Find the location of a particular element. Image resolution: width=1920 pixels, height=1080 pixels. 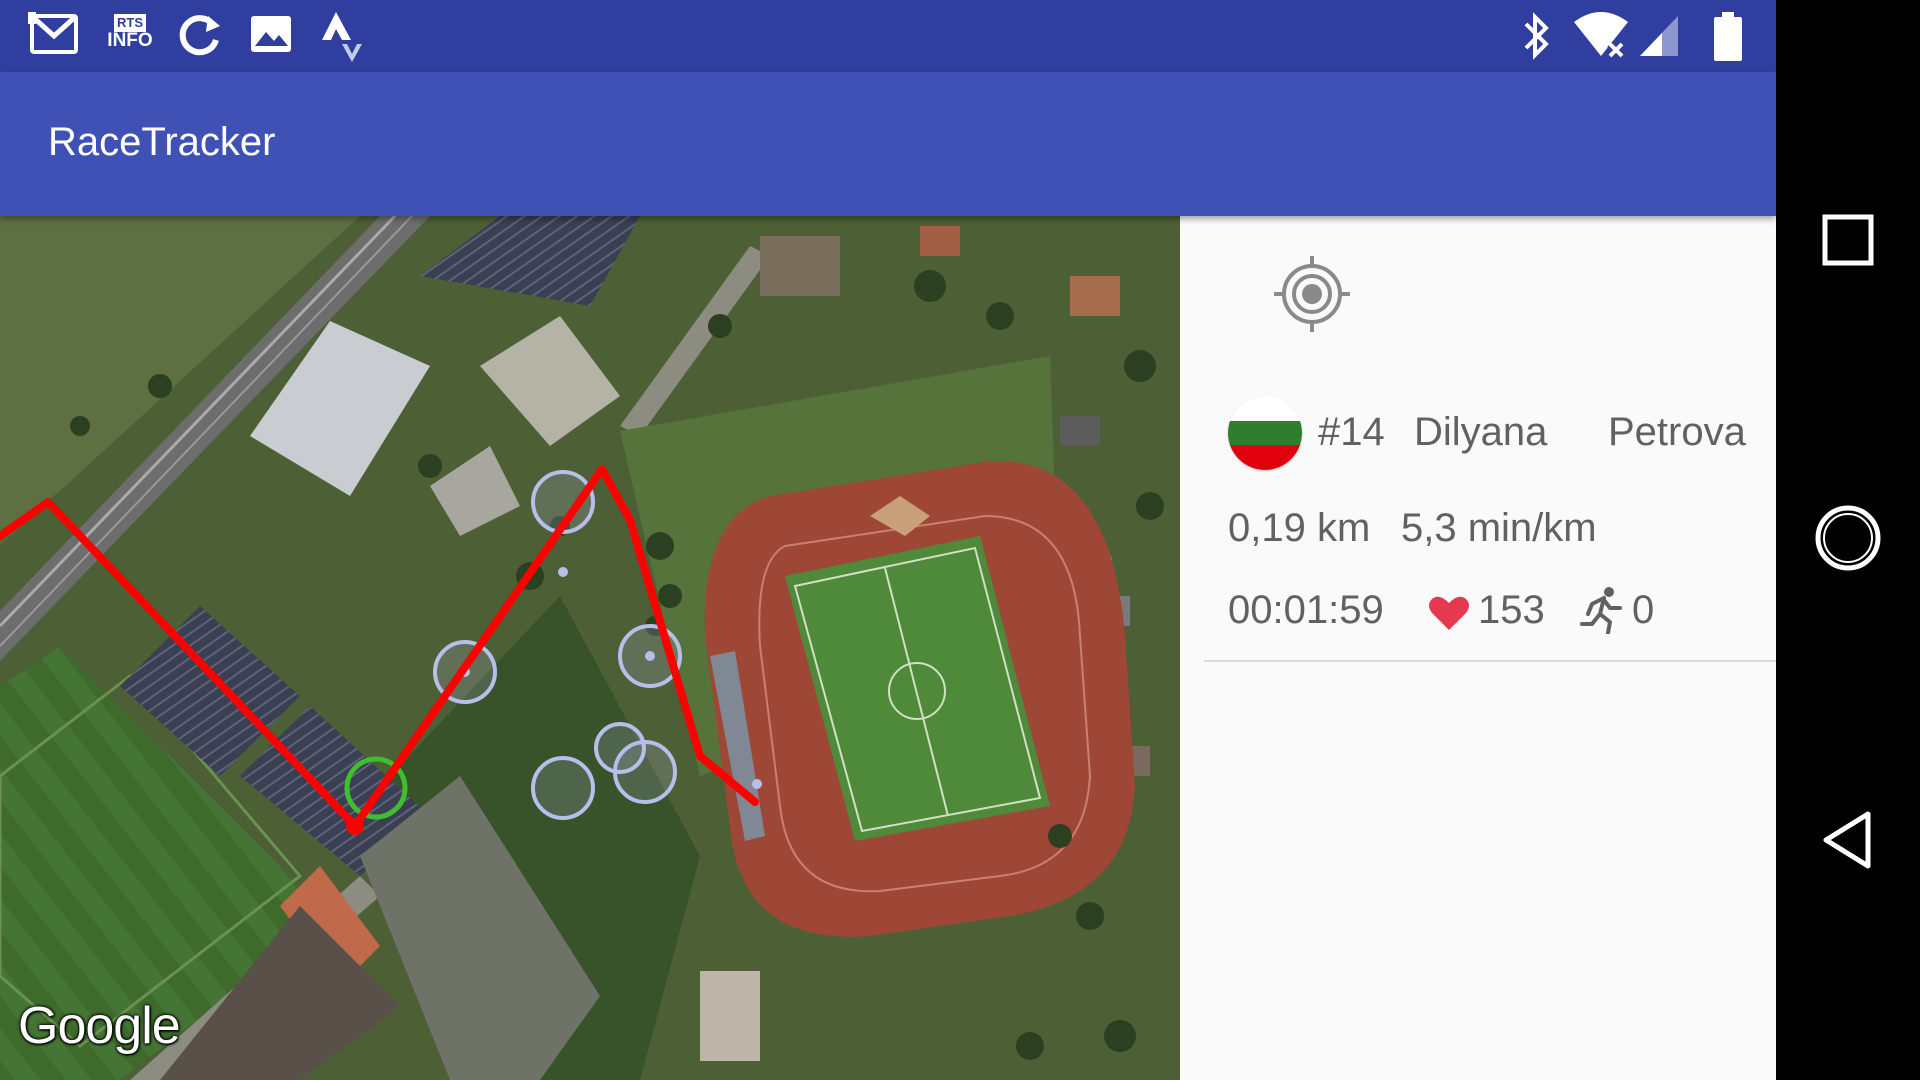

navigation-bar is located at coordinates (1848, 540).